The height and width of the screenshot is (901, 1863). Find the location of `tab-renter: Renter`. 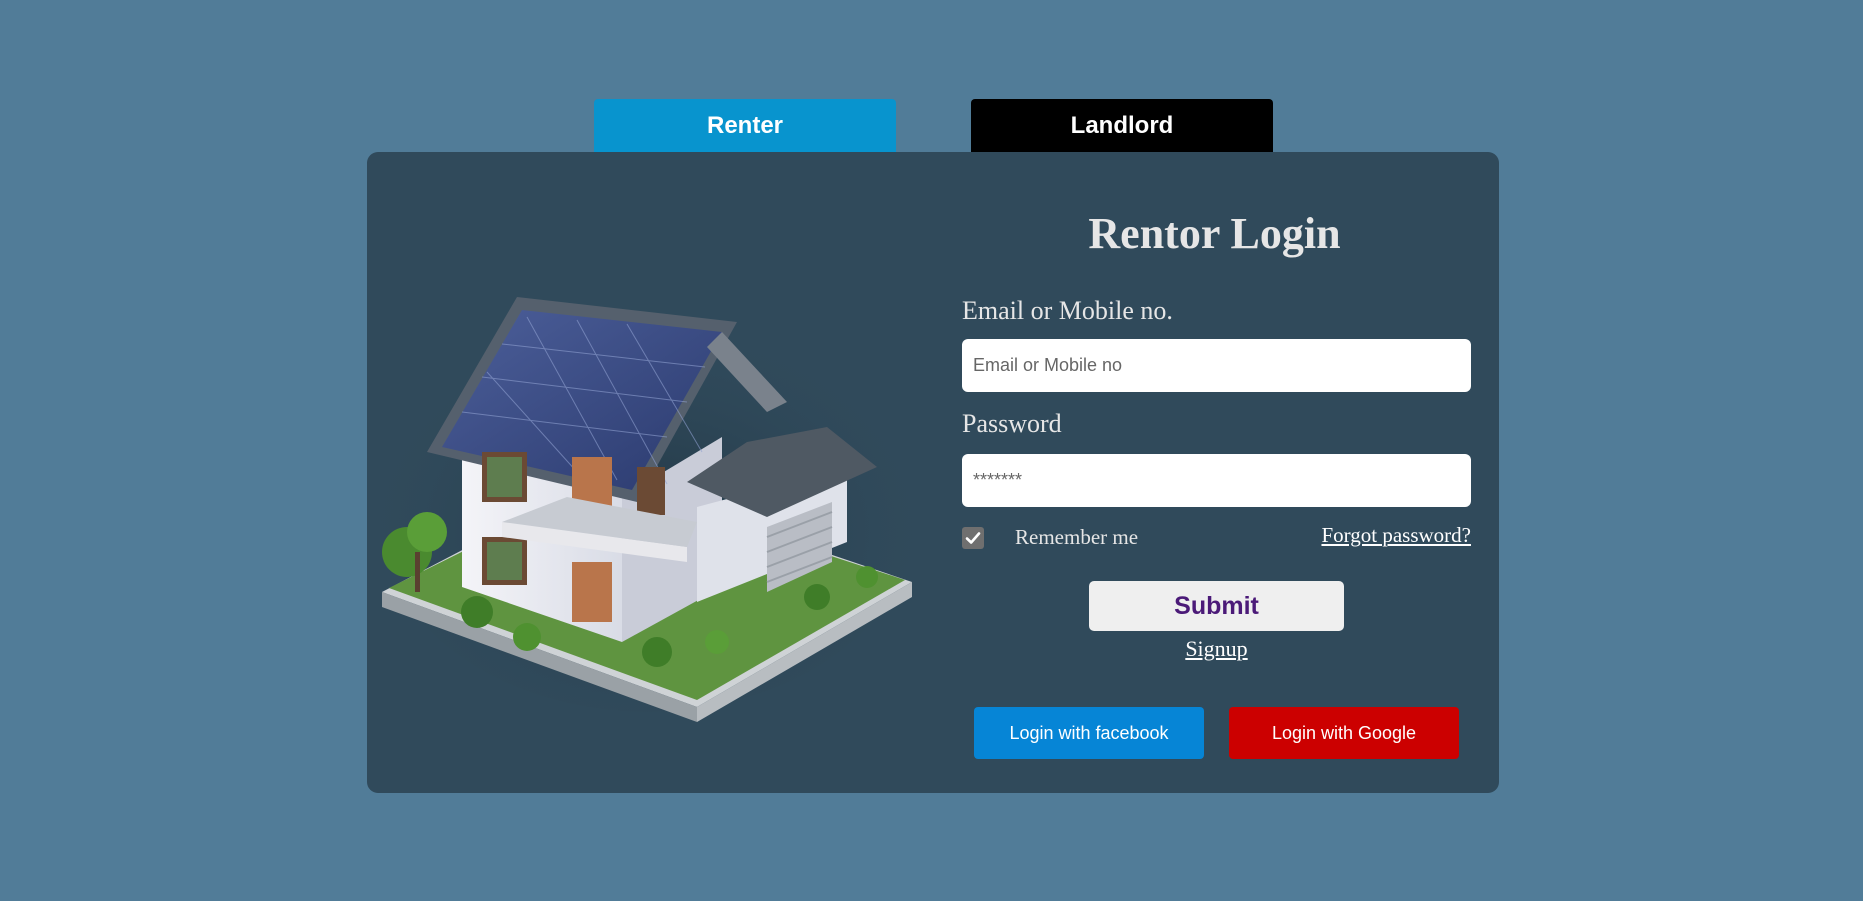

tab-renter: Renter is located at coordinates (745, 125).